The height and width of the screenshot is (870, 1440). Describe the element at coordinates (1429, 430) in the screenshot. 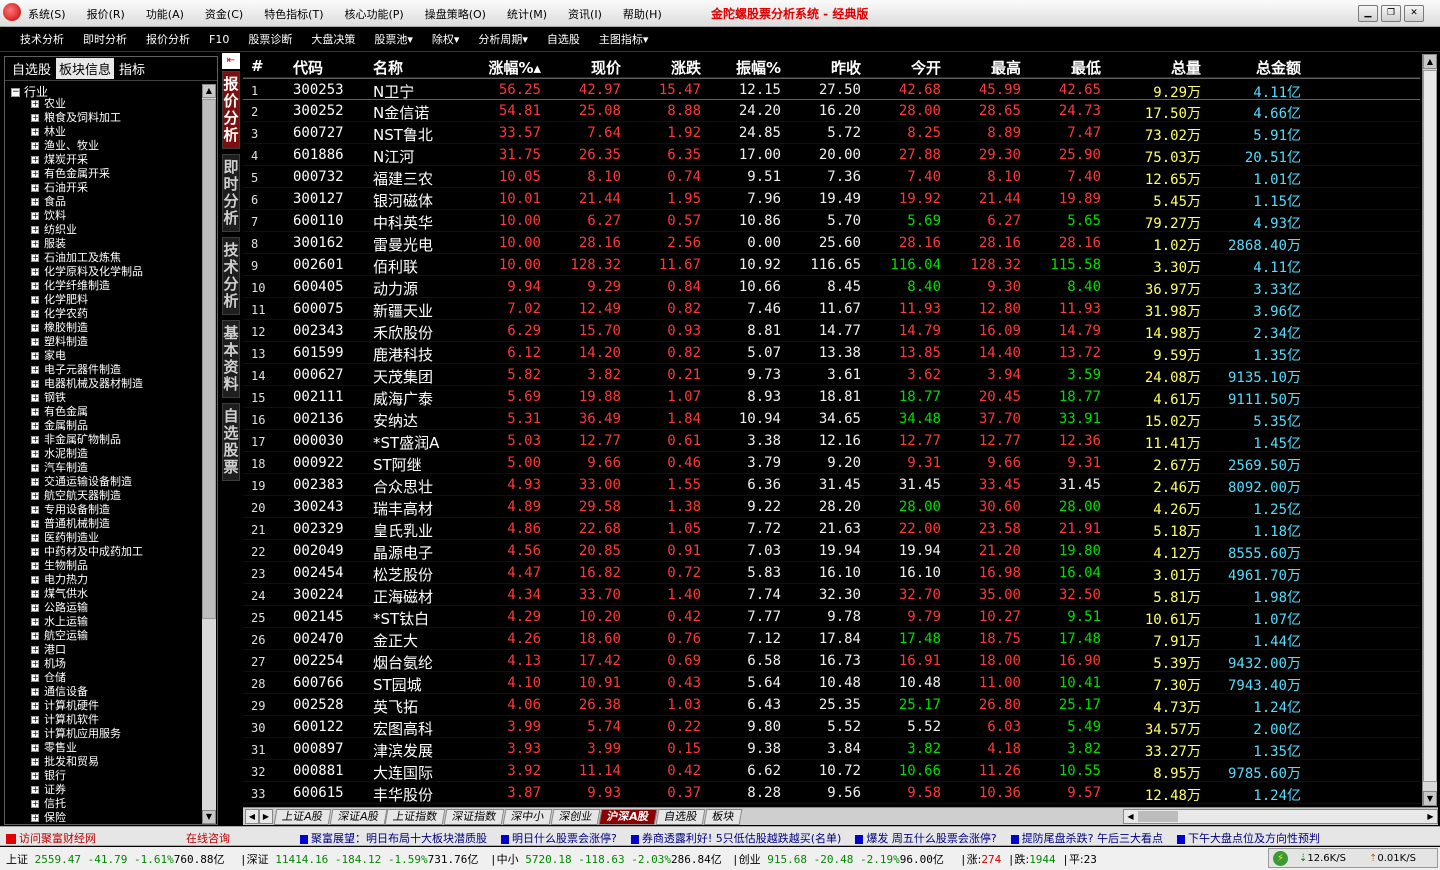

I see `grid-scrollbar: ▲ ▼` at that location.